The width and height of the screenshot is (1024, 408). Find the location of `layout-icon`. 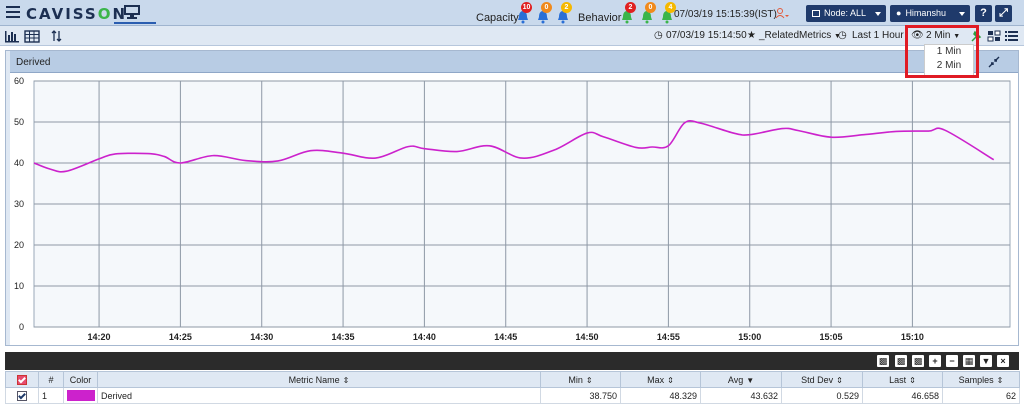

layout-icon is located at coordinates (994, 36).